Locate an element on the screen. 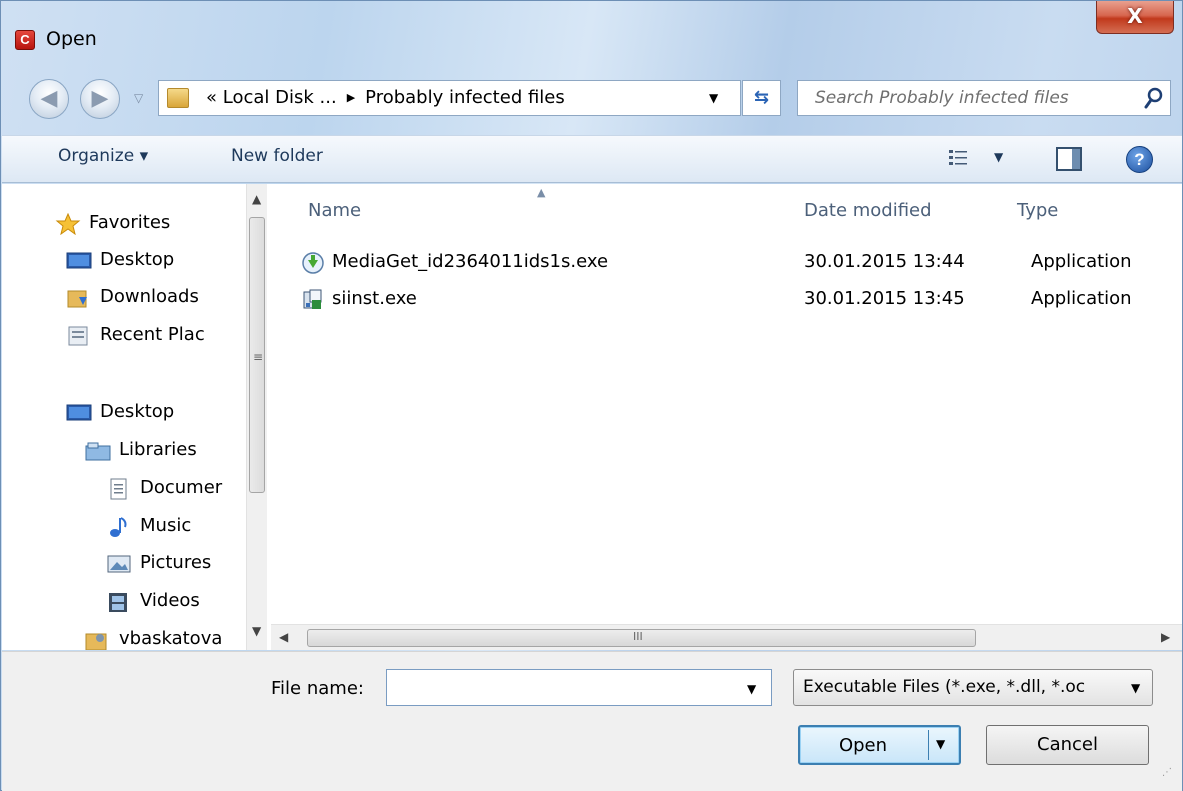 This screenshot has height=791, width=1183. documents-icon is located at coordinates (118, 489).